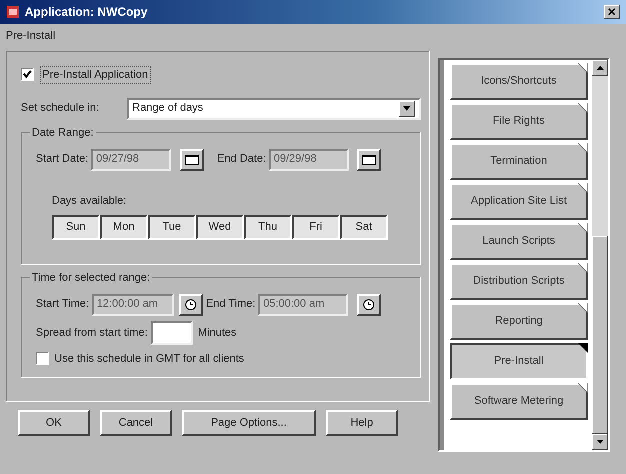  I want to click on day-button: Sat, so click(364, 227).